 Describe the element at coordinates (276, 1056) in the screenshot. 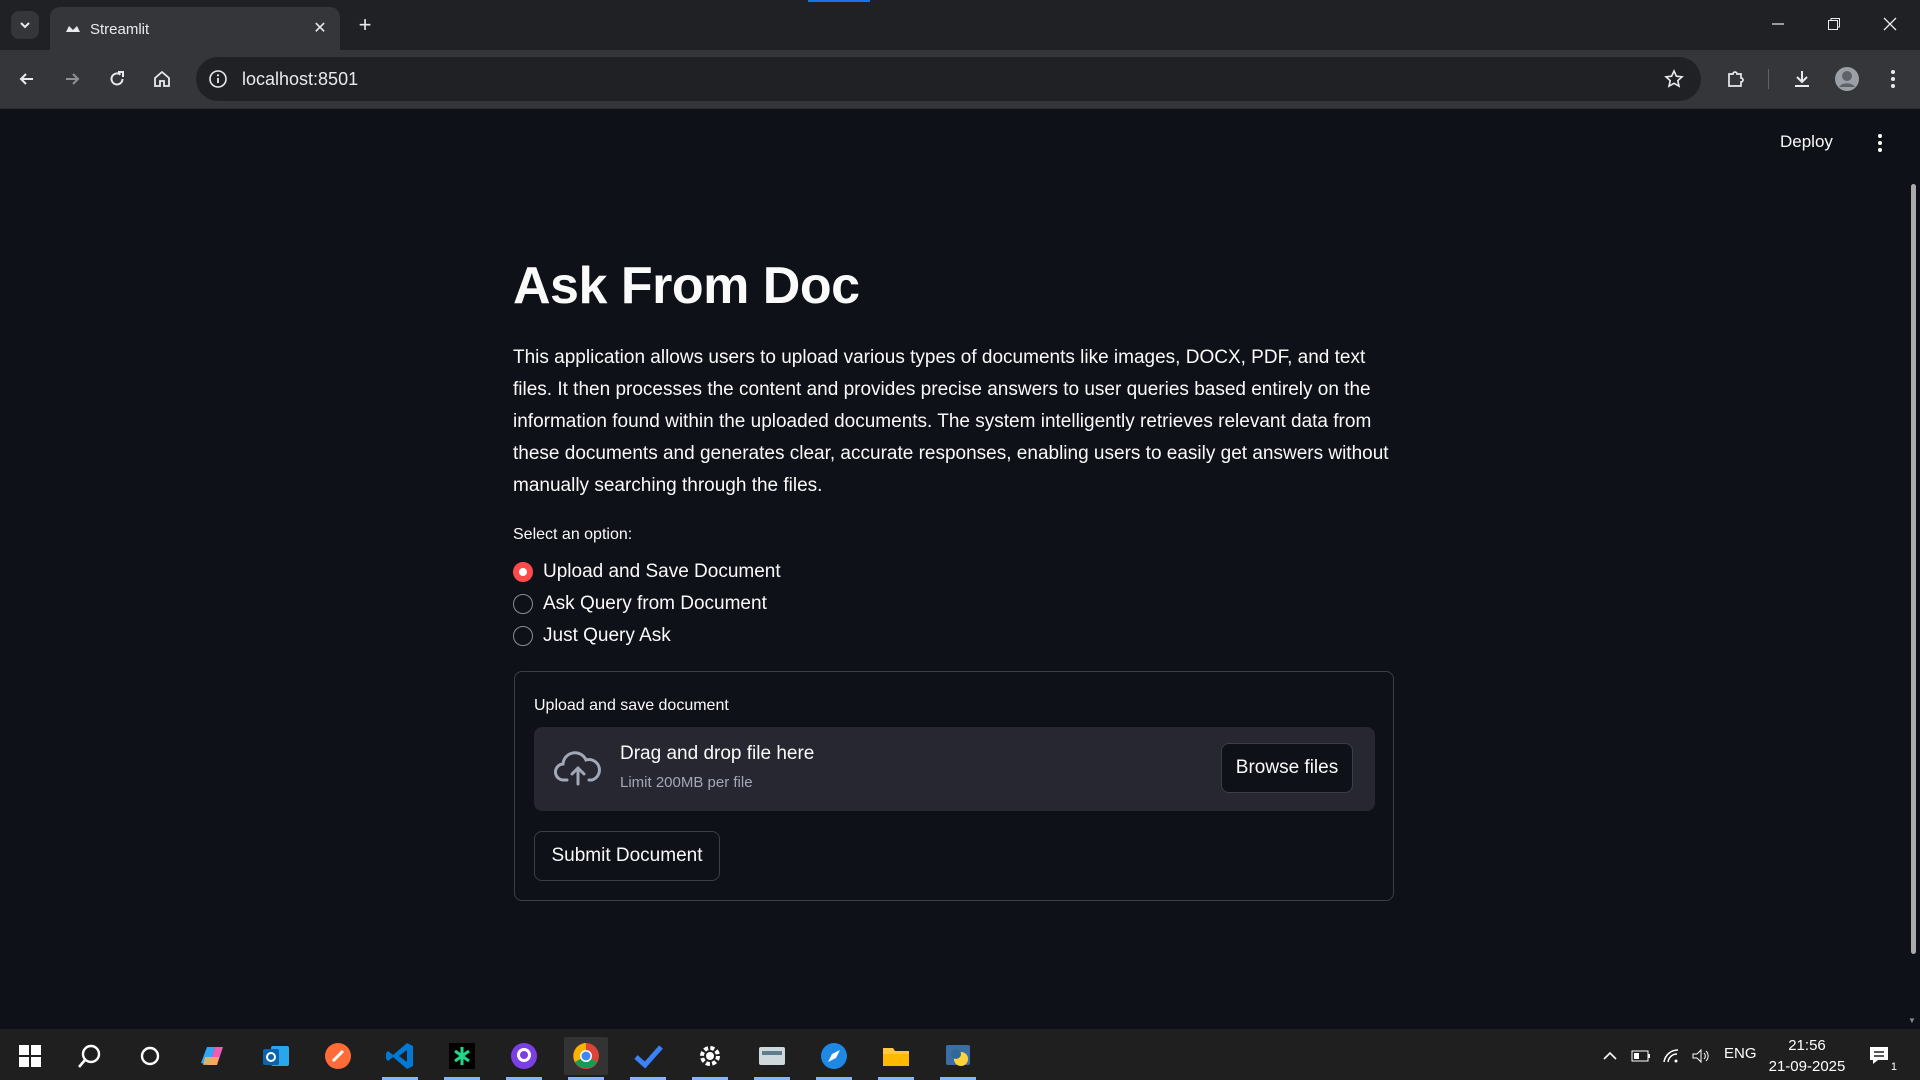

I see `outlook-app` at that location.